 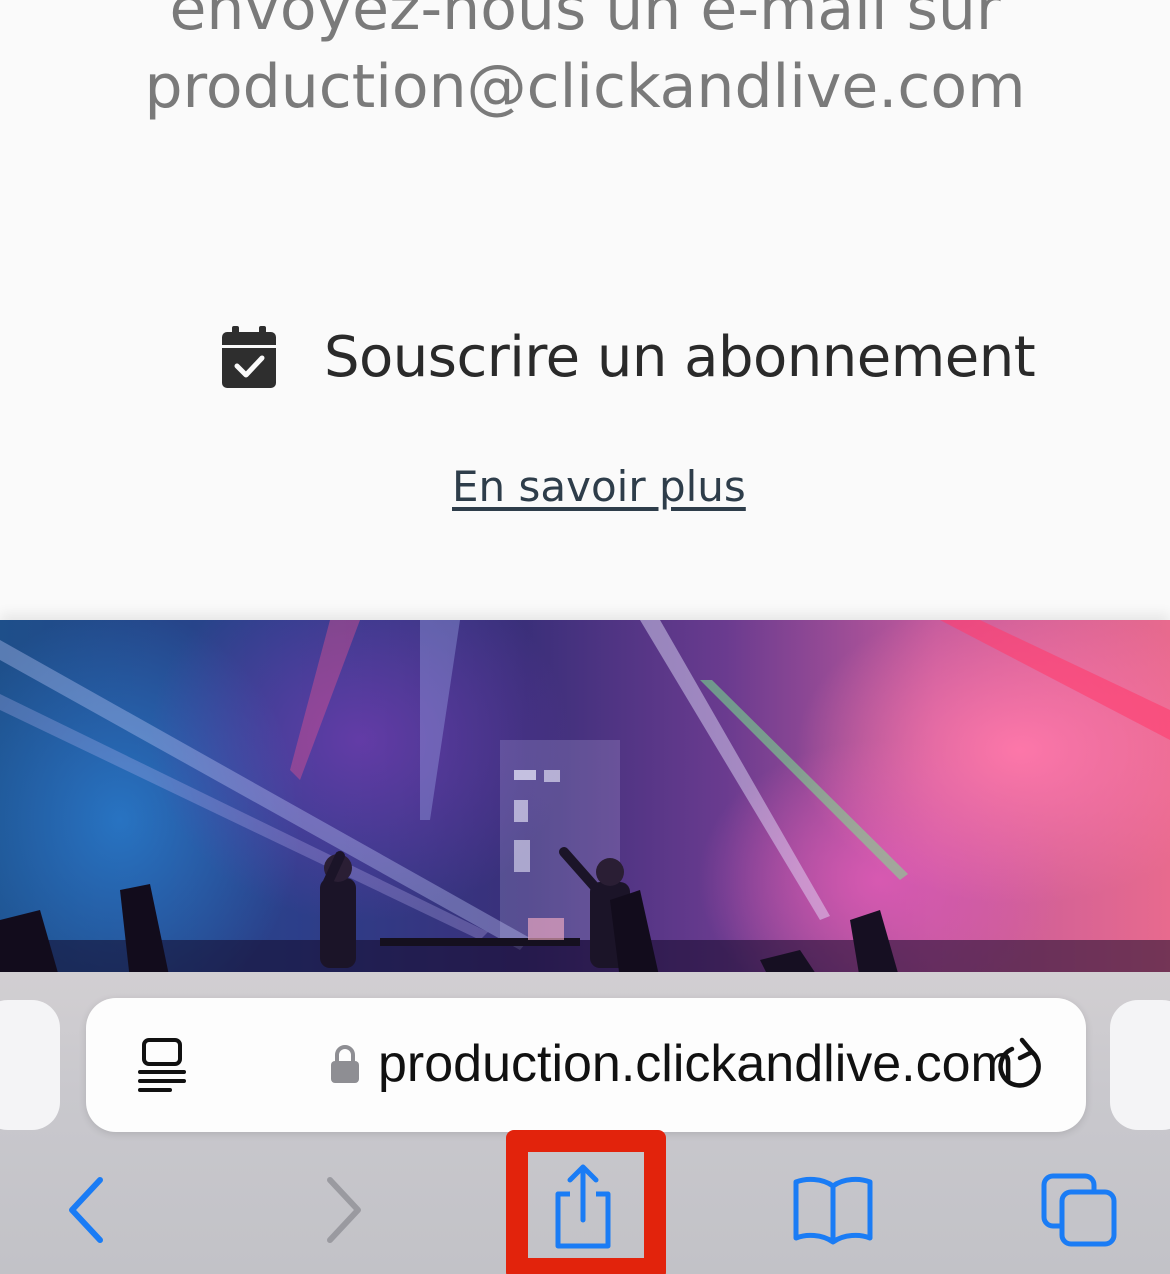 I want to click on reader-view-icon, so click(x=162, y=1065).